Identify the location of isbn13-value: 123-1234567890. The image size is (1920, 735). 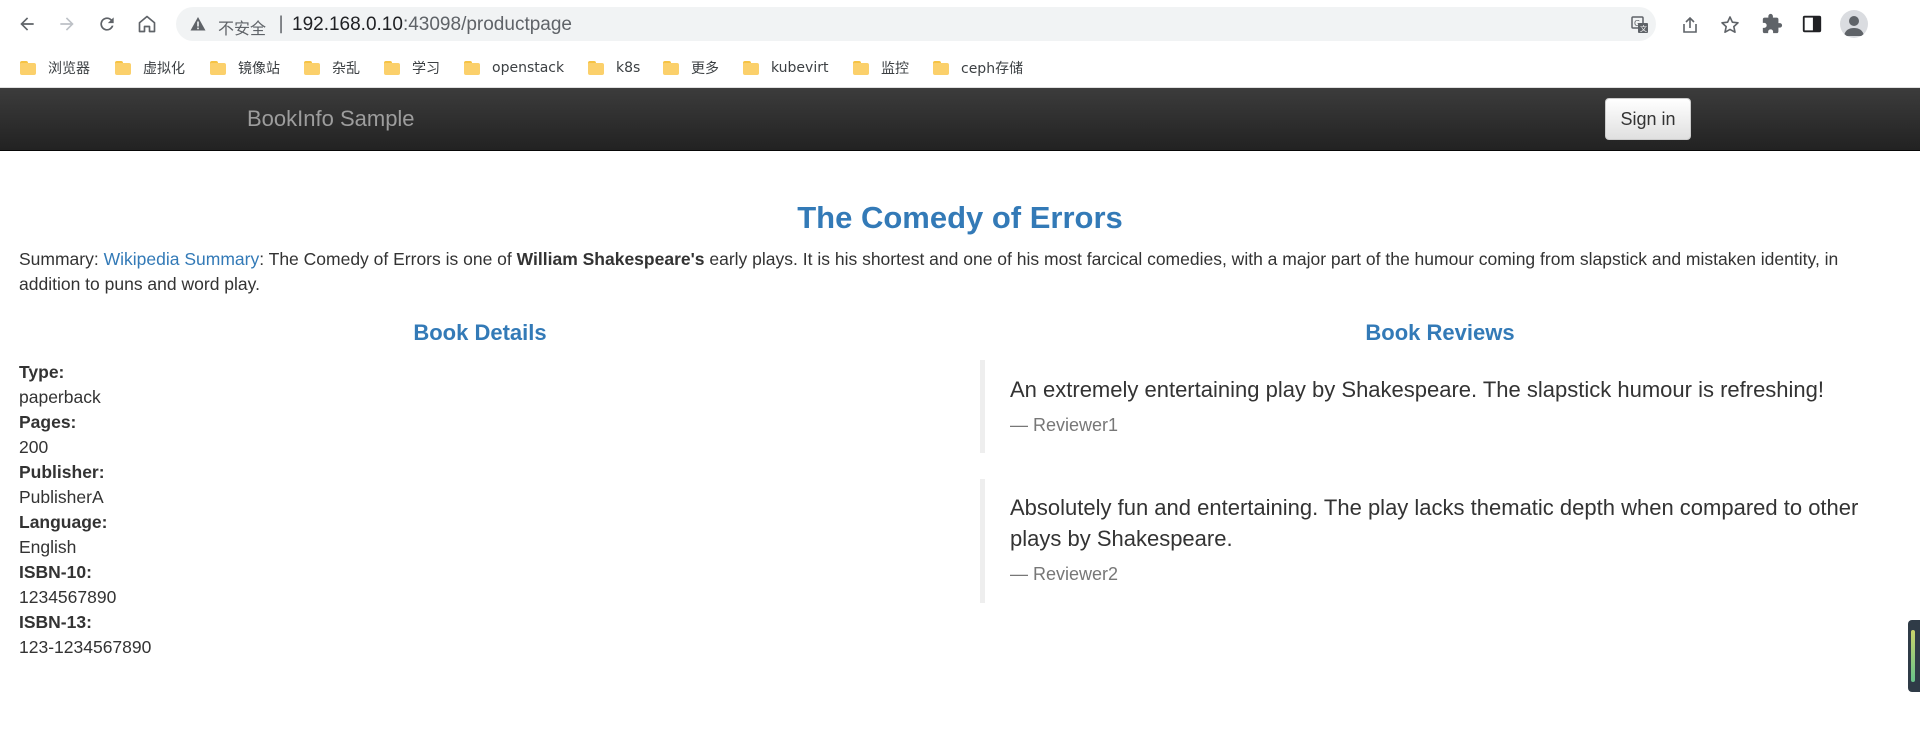
(85, 647).